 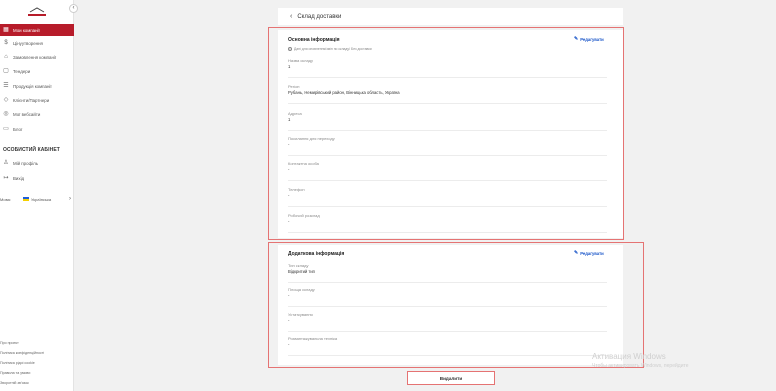 I want to click on footer-link-cookie: Політика рідоі cookie, so click(x=17, y=363).